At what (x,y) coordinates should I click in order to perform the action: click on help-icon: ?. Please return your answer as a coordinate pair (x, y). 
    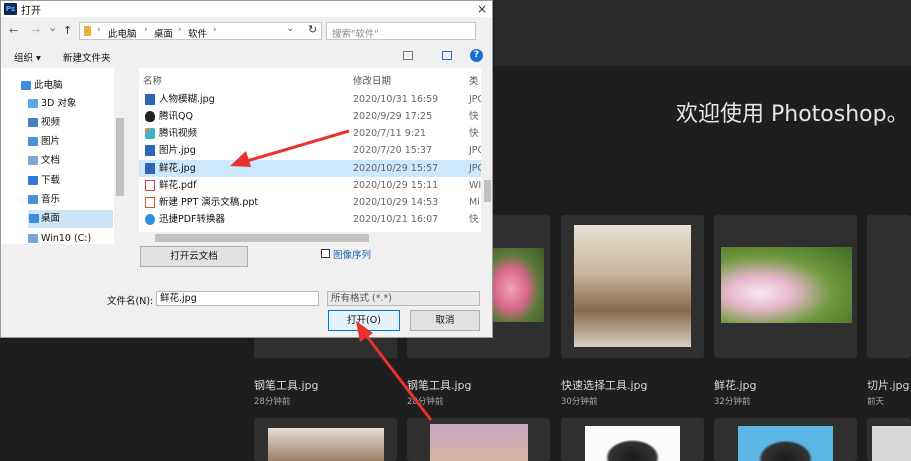
    Looking at the image, I should click on (476, 55).